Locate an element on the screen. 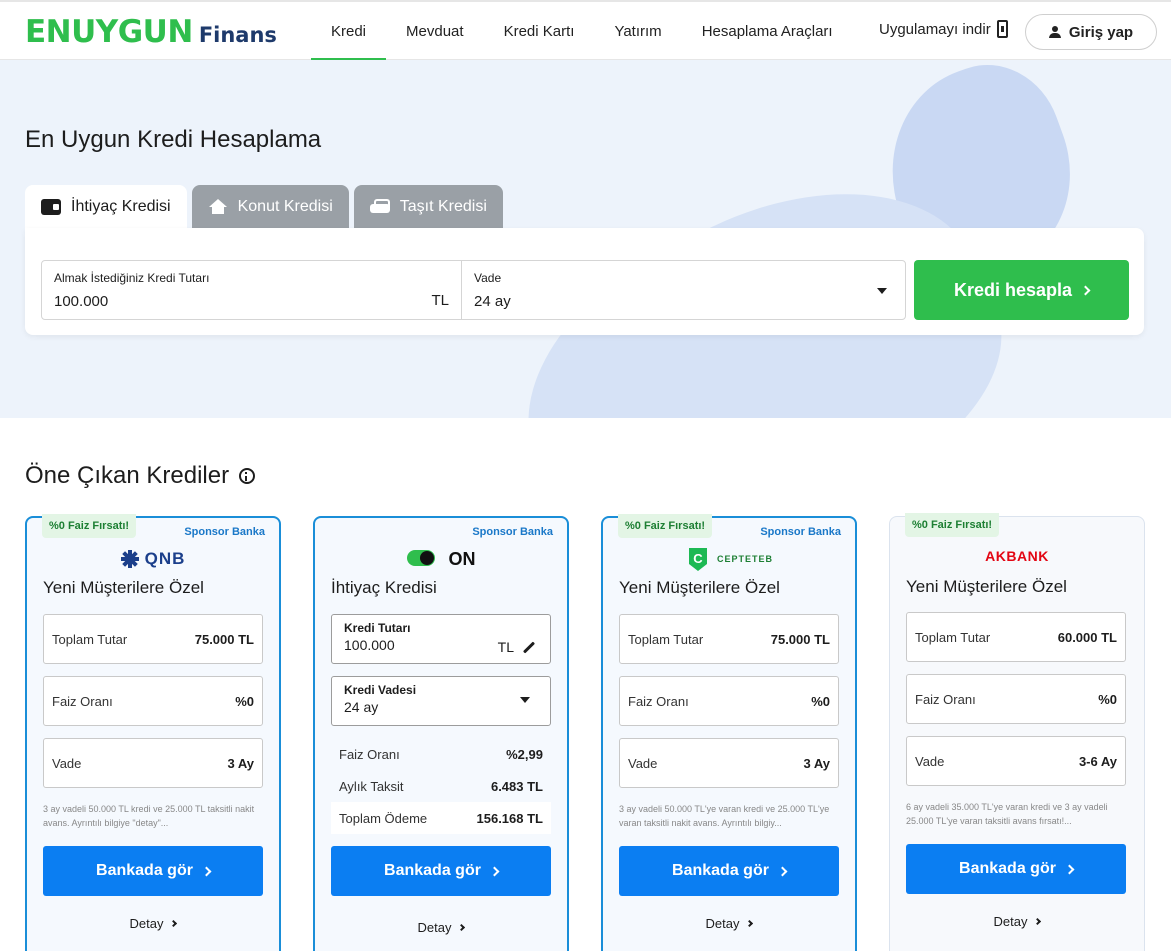  qnb-logo-icon is located at coordinates (129, 559).